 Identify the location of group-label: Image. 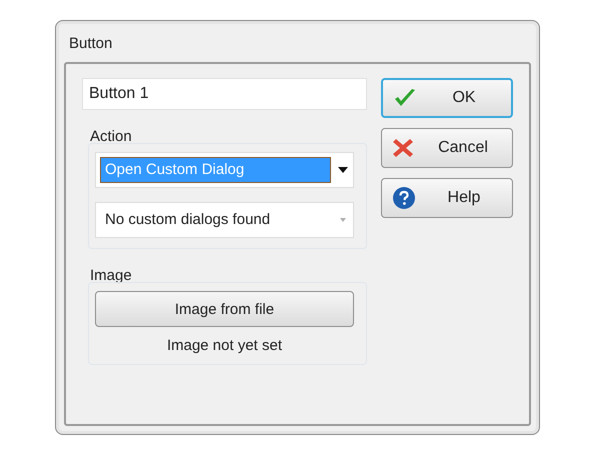
(111, 275).